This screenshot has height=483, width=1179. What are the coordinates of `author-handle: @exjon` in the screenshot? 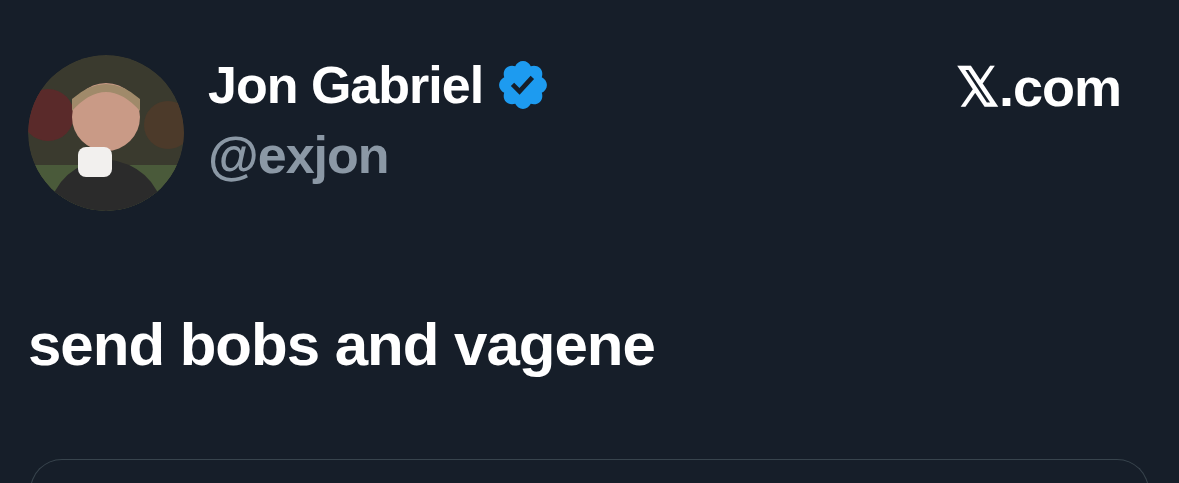 It's located at (299, 155).